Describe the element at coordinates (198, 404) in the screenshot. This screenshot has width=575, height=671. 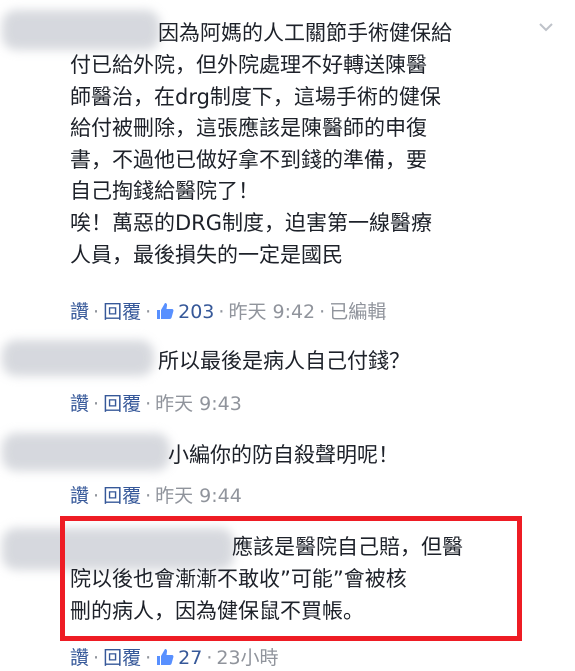
I see `timestamp: 昨天 9:43` at that location.